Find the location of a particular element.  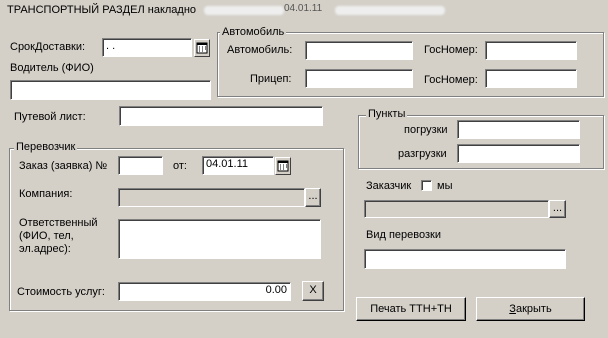

close-button-label: Закрыть is located at coordinates (530, 309).